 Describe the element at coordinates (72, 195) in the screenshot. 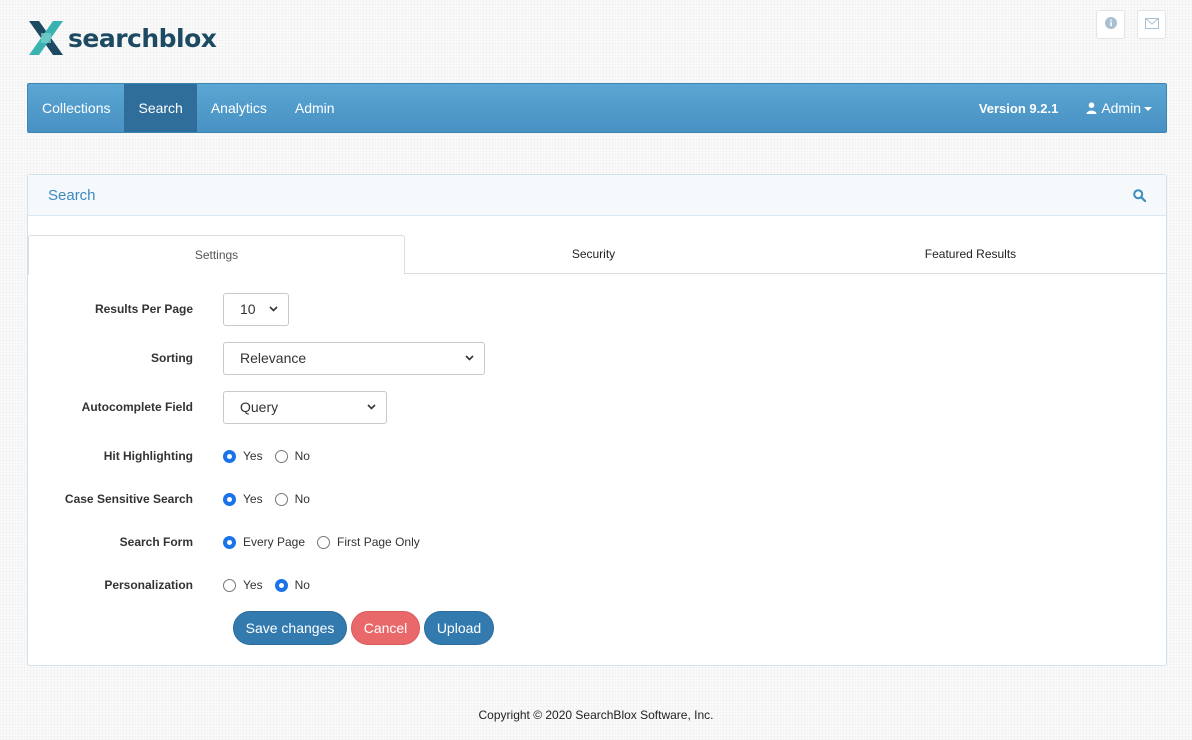

I see `panel-title: Search` at that location.